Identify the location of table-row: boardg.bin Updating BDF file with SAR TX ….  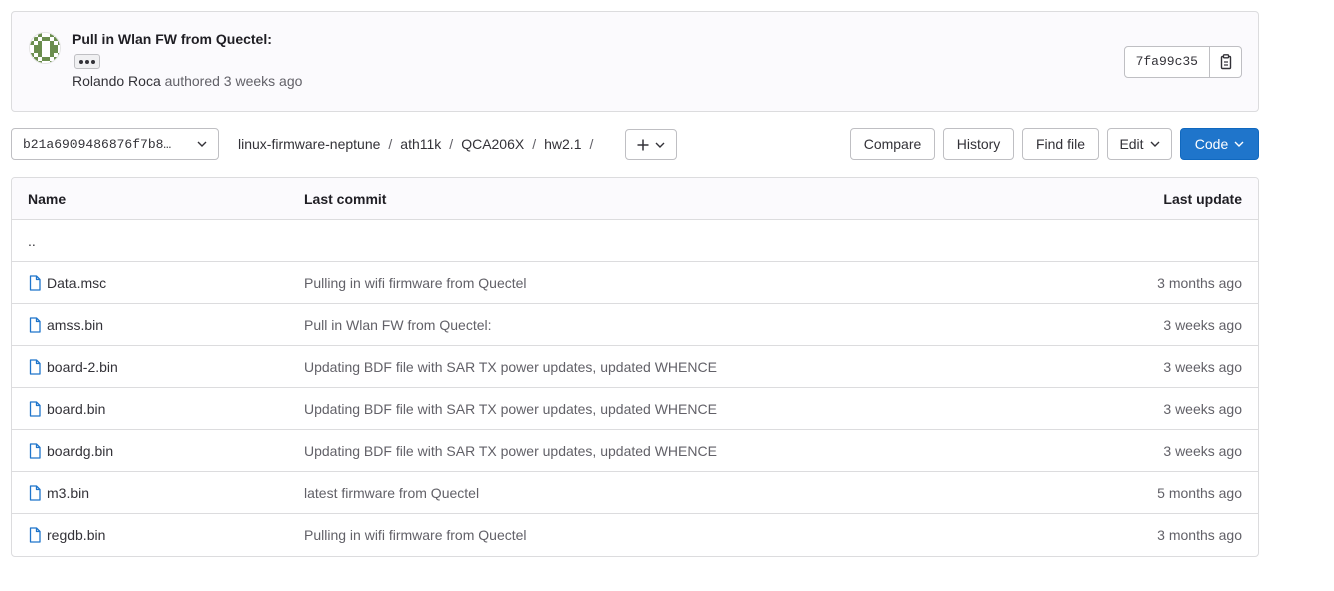
(635, 451).